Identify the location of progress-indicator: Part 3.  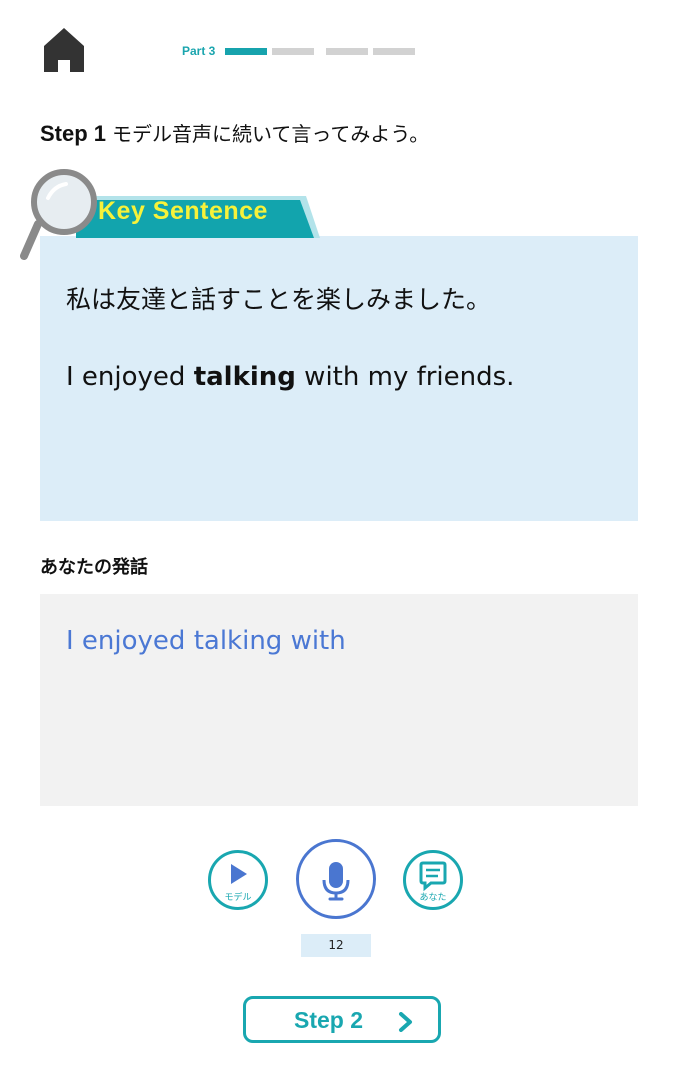
(301, 51).